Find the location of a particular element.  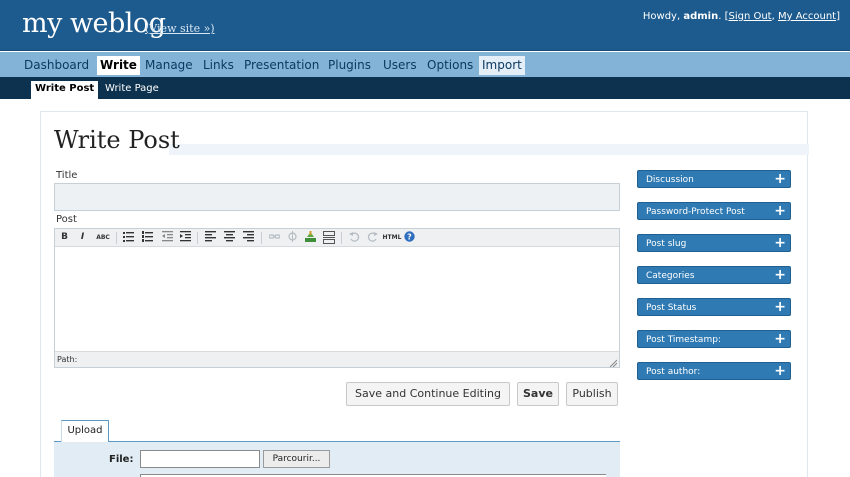

align-right-icon is located at coordinates (248, 237).